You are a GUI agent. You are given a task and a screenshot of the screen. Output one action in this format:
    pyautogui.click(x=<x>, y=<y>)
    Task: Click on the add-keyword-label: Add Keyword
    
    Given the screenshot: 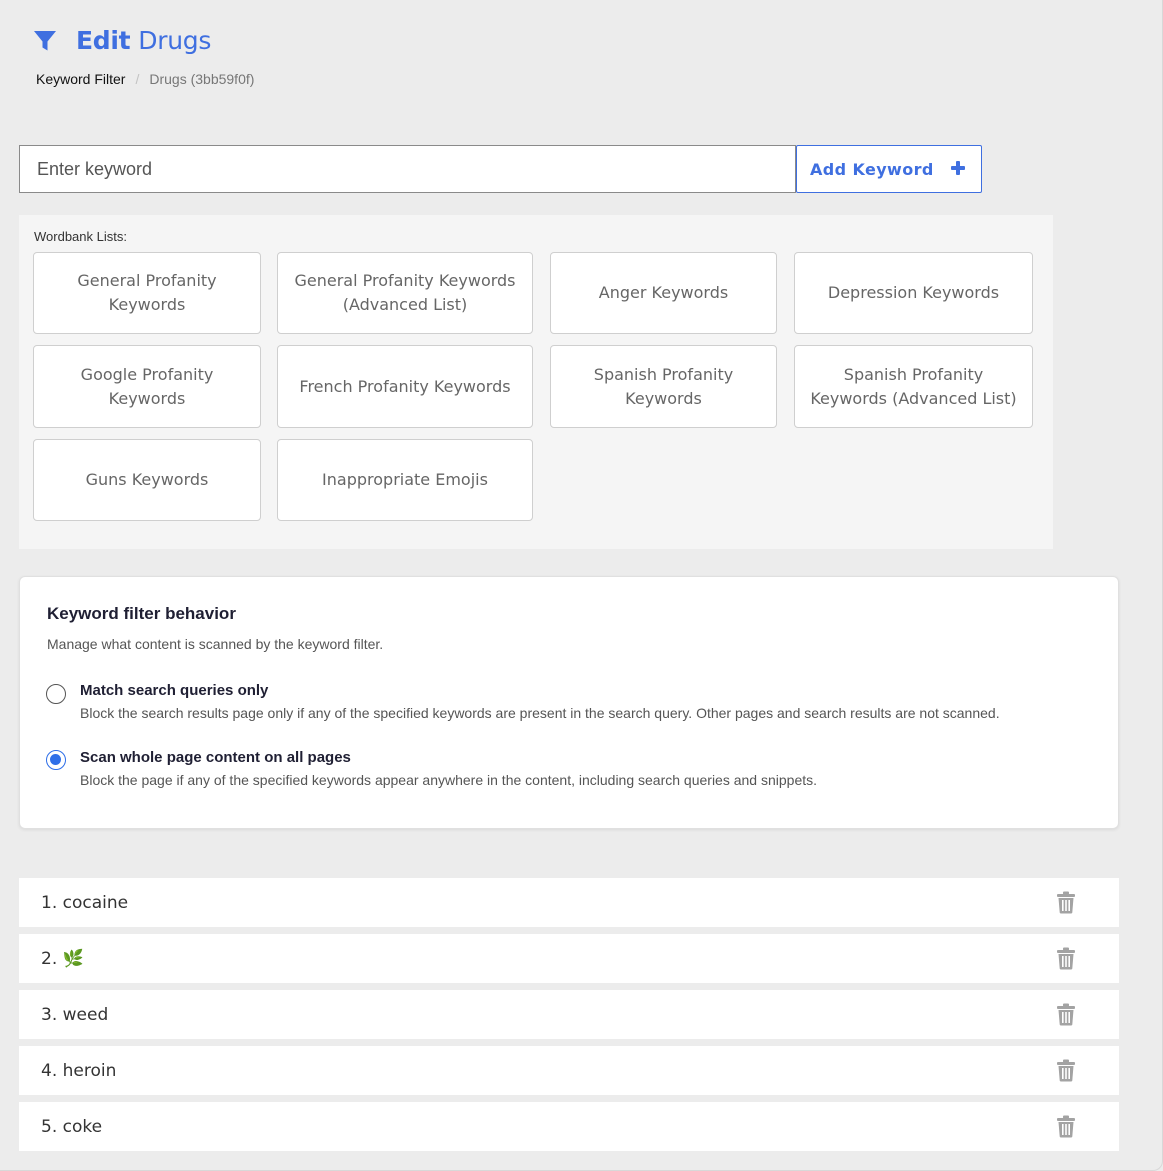 What is the action you would take?
    pyautogui.click(x=872, y=169)
    